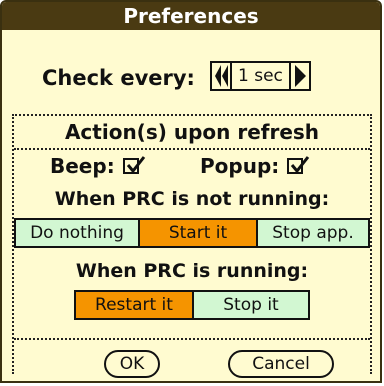  What do you see at coordinates (135, 305) in the screenshot?
I see `option-restart-it: Restart it` at bounding box center [135, 305].